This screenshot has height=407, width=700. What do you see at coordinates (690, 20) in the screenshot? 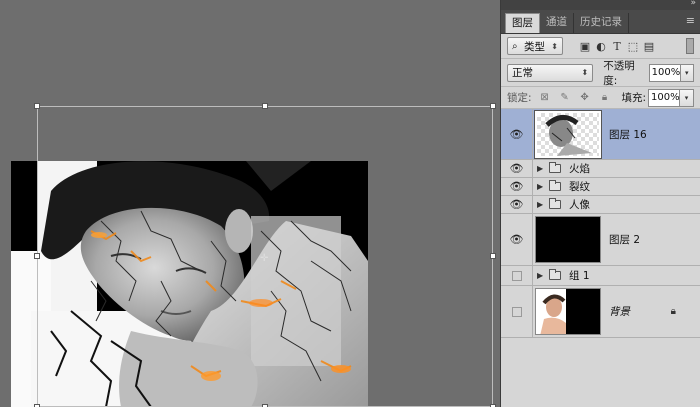
I see `panel-menu-icon: ≡` at bounding box center [690, 20].